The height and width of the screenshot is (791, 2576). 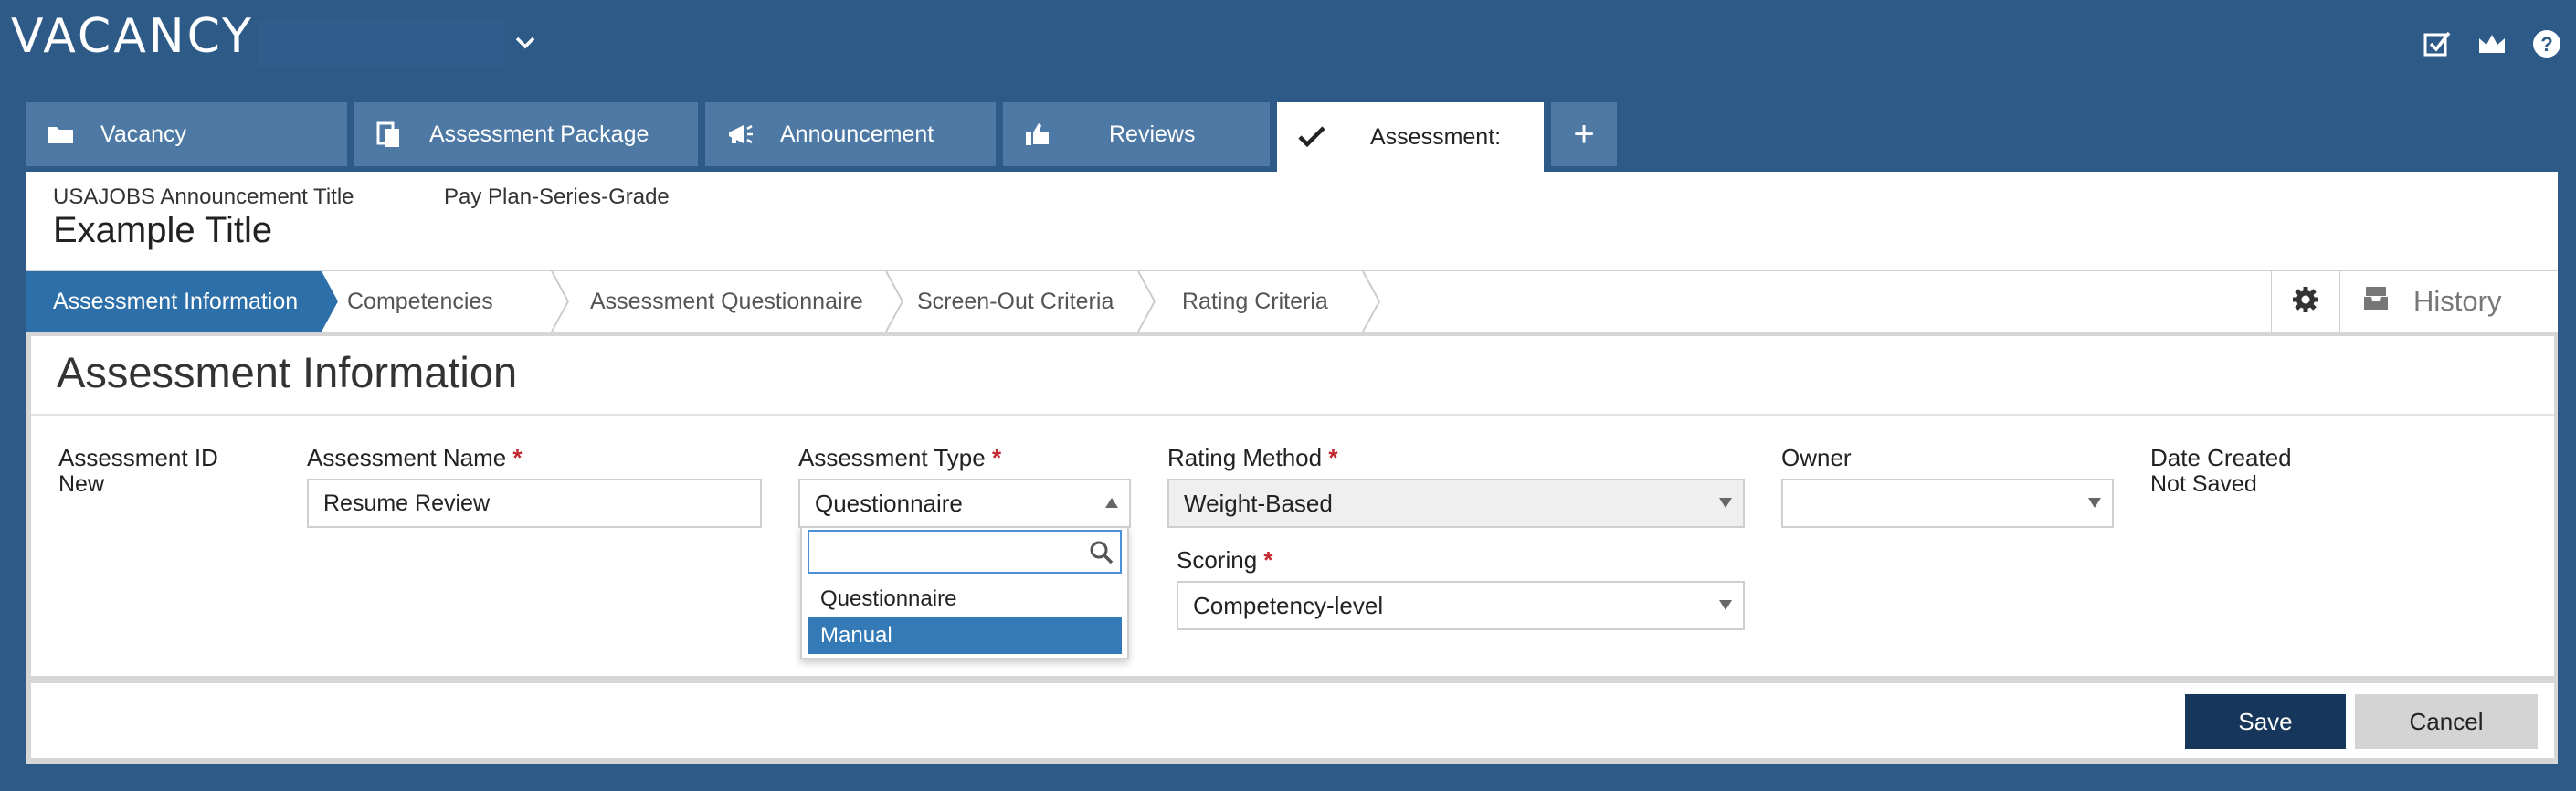 What do you see at coordinates (330, 302) in the screenshot?
I see `step-arrow` at bounding box center [330, 302].